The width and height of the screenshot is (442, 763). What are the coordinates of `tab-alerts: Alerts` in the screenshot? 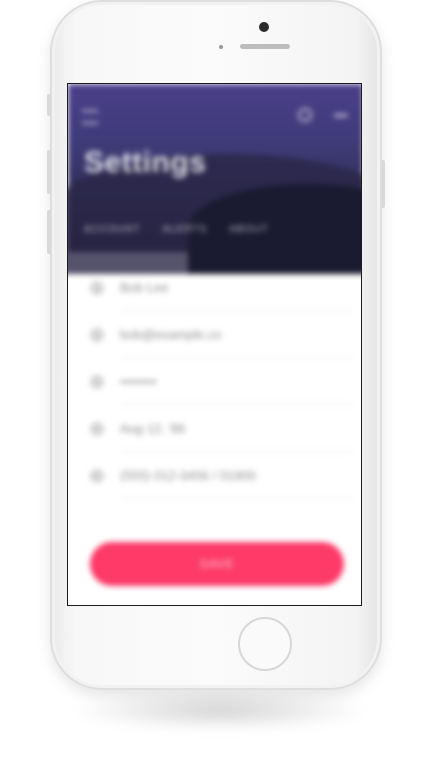 It's located at (184, 229).